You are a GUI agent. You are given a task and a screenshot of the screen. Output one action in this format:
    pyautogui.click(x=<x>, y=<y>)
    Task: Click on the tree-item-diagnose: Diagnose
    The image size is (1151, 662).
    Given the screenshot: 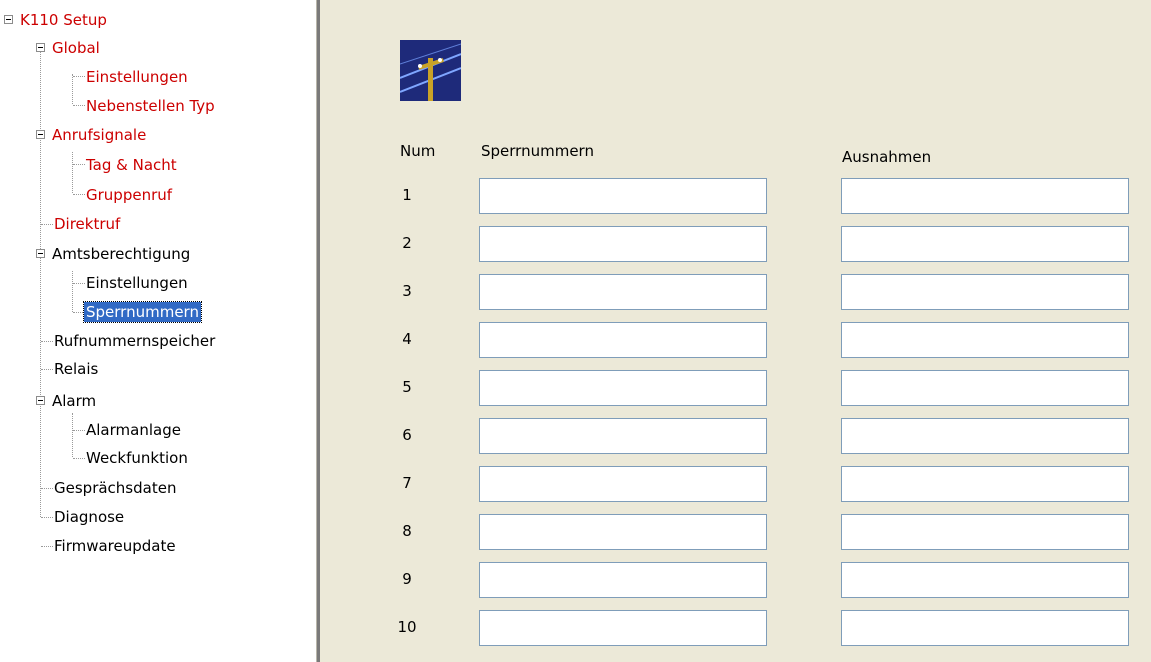 What is the action you would take?
    pyautogui.click(x=89, y=517)
    